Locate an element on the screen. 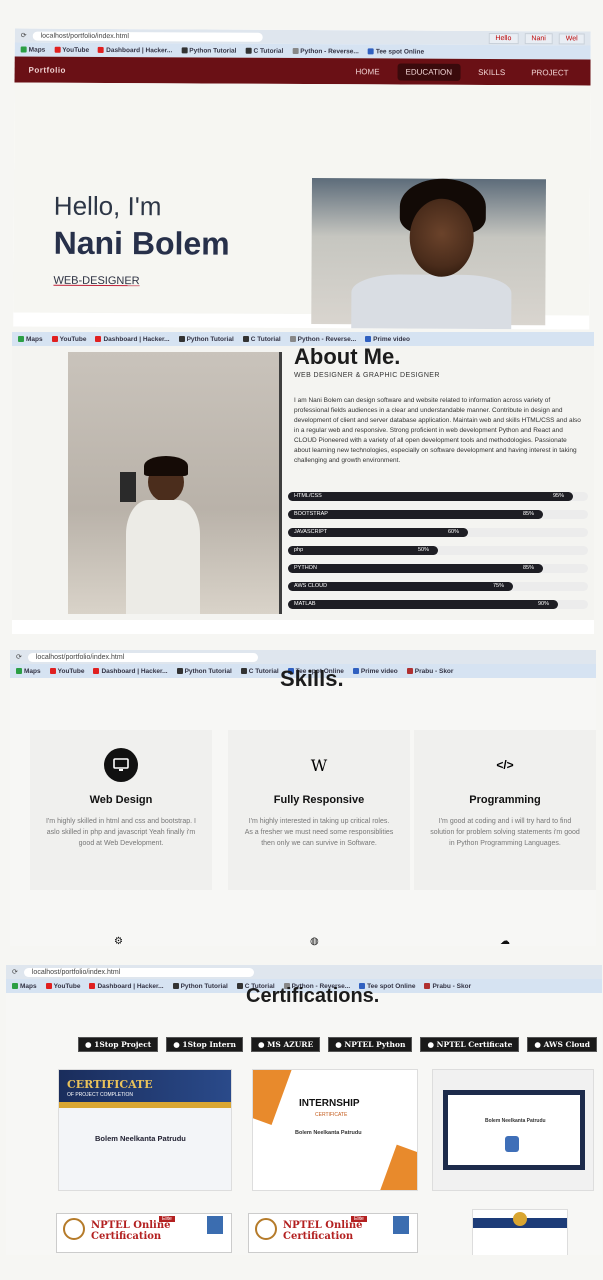 The height and width of the screenshot is (1280, 603). about-photo is located at coordinates (175, 483).